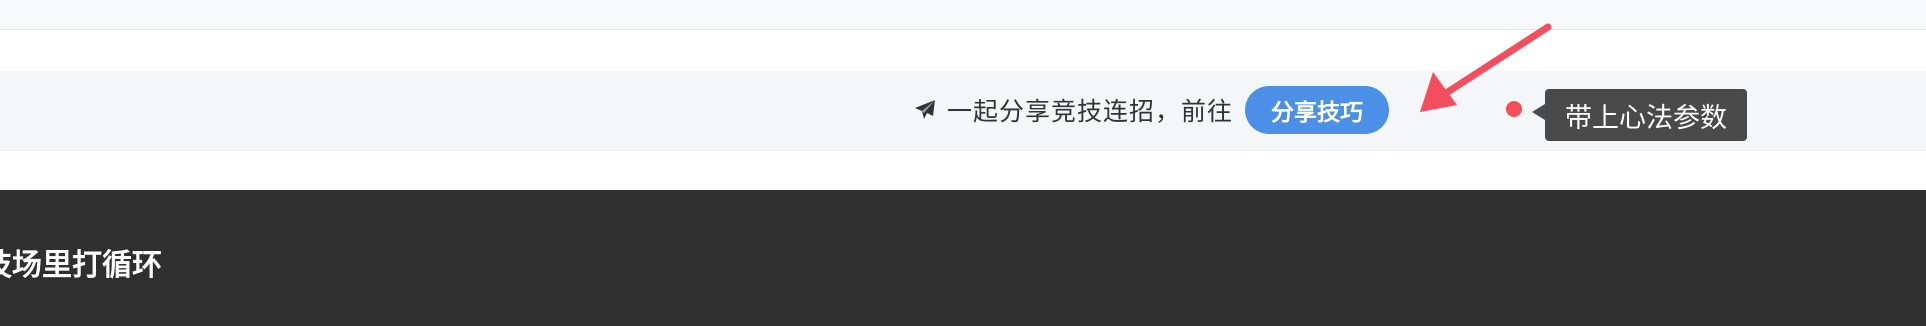 This screenshot has width=1926, height=326. What do you see at coordinates (925, 109) in the screenshot?
I see `paper-plane-icon` at bounding box center [925, 109].